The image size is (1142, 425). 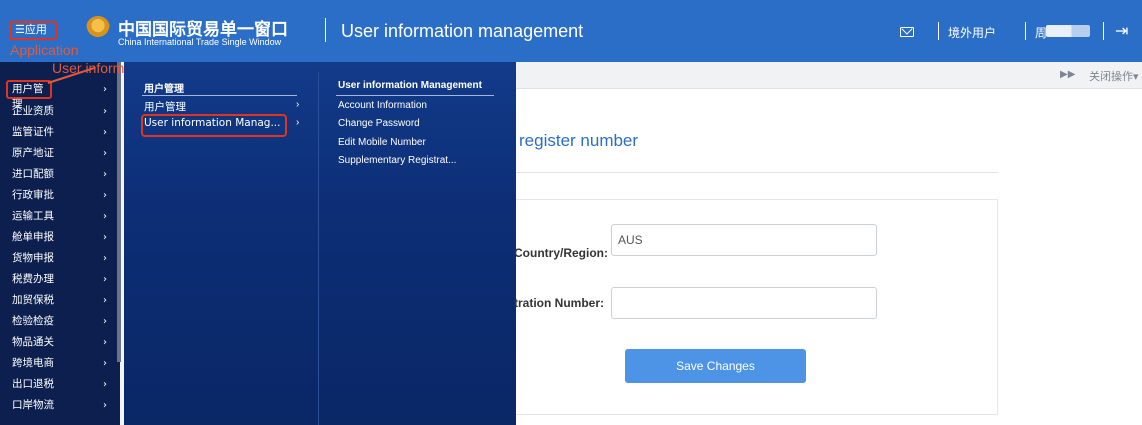 I want to click on detail-heading-underline, so click(x=415, y=95).